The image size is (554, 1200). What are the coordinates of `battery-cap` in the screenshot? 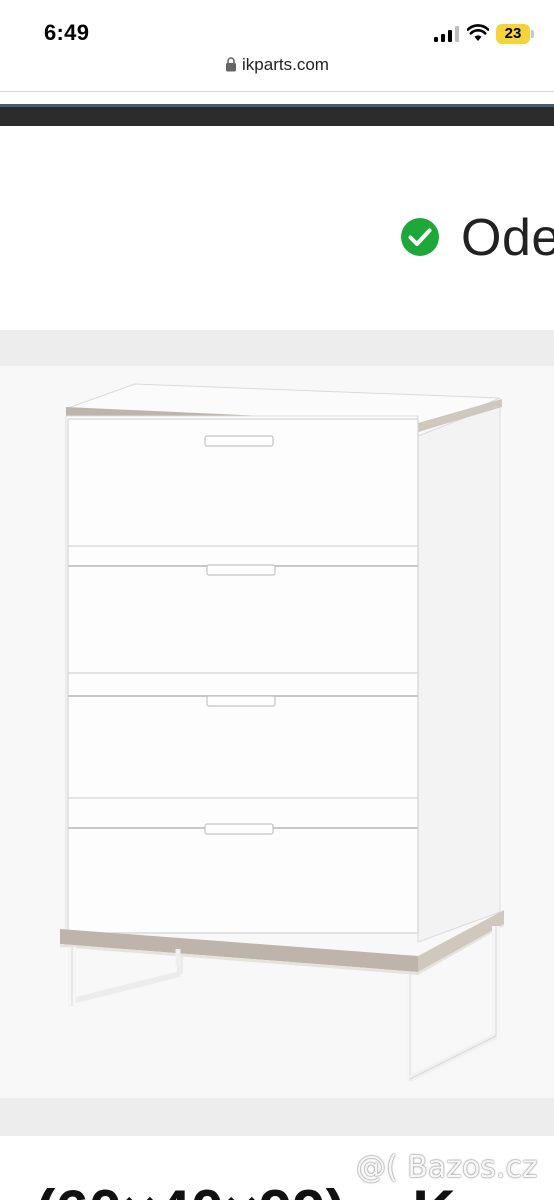 It's located at (532, 34).